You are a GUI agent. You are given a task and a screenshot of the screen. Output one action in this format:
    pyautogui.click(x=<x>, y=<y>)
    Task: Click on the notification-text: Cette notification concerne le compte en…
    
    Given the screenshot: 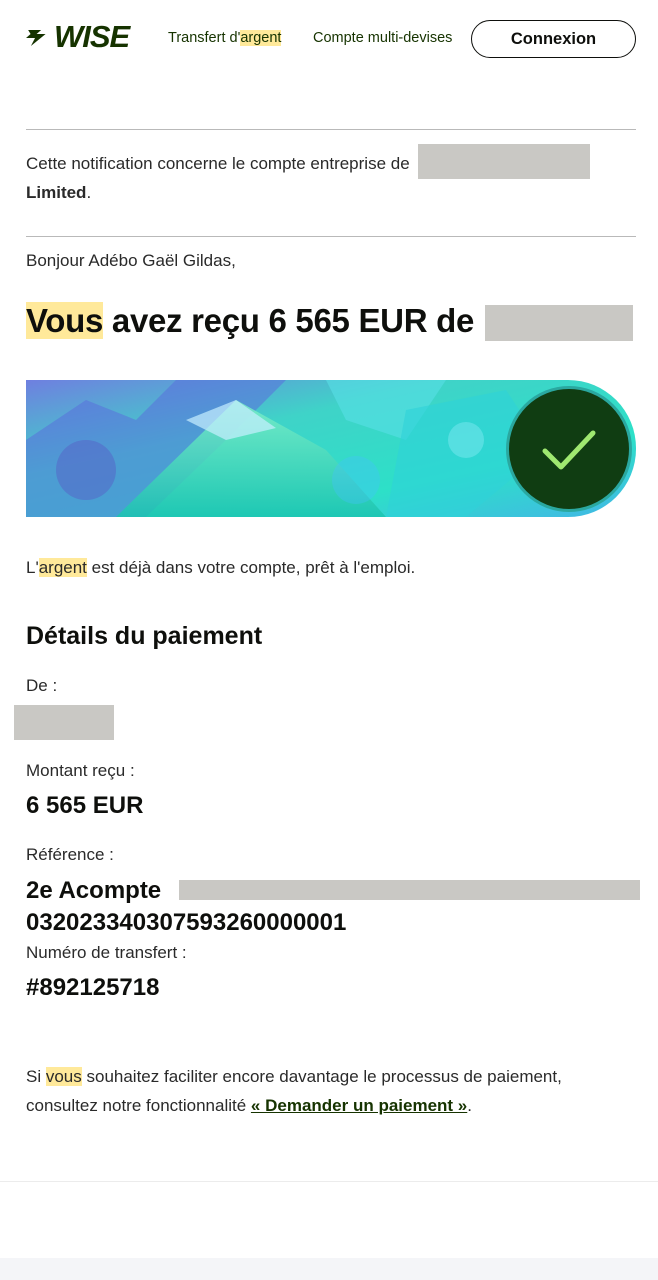 What is the action you would take?
    pyautogui.click(x=218, y=163)
    